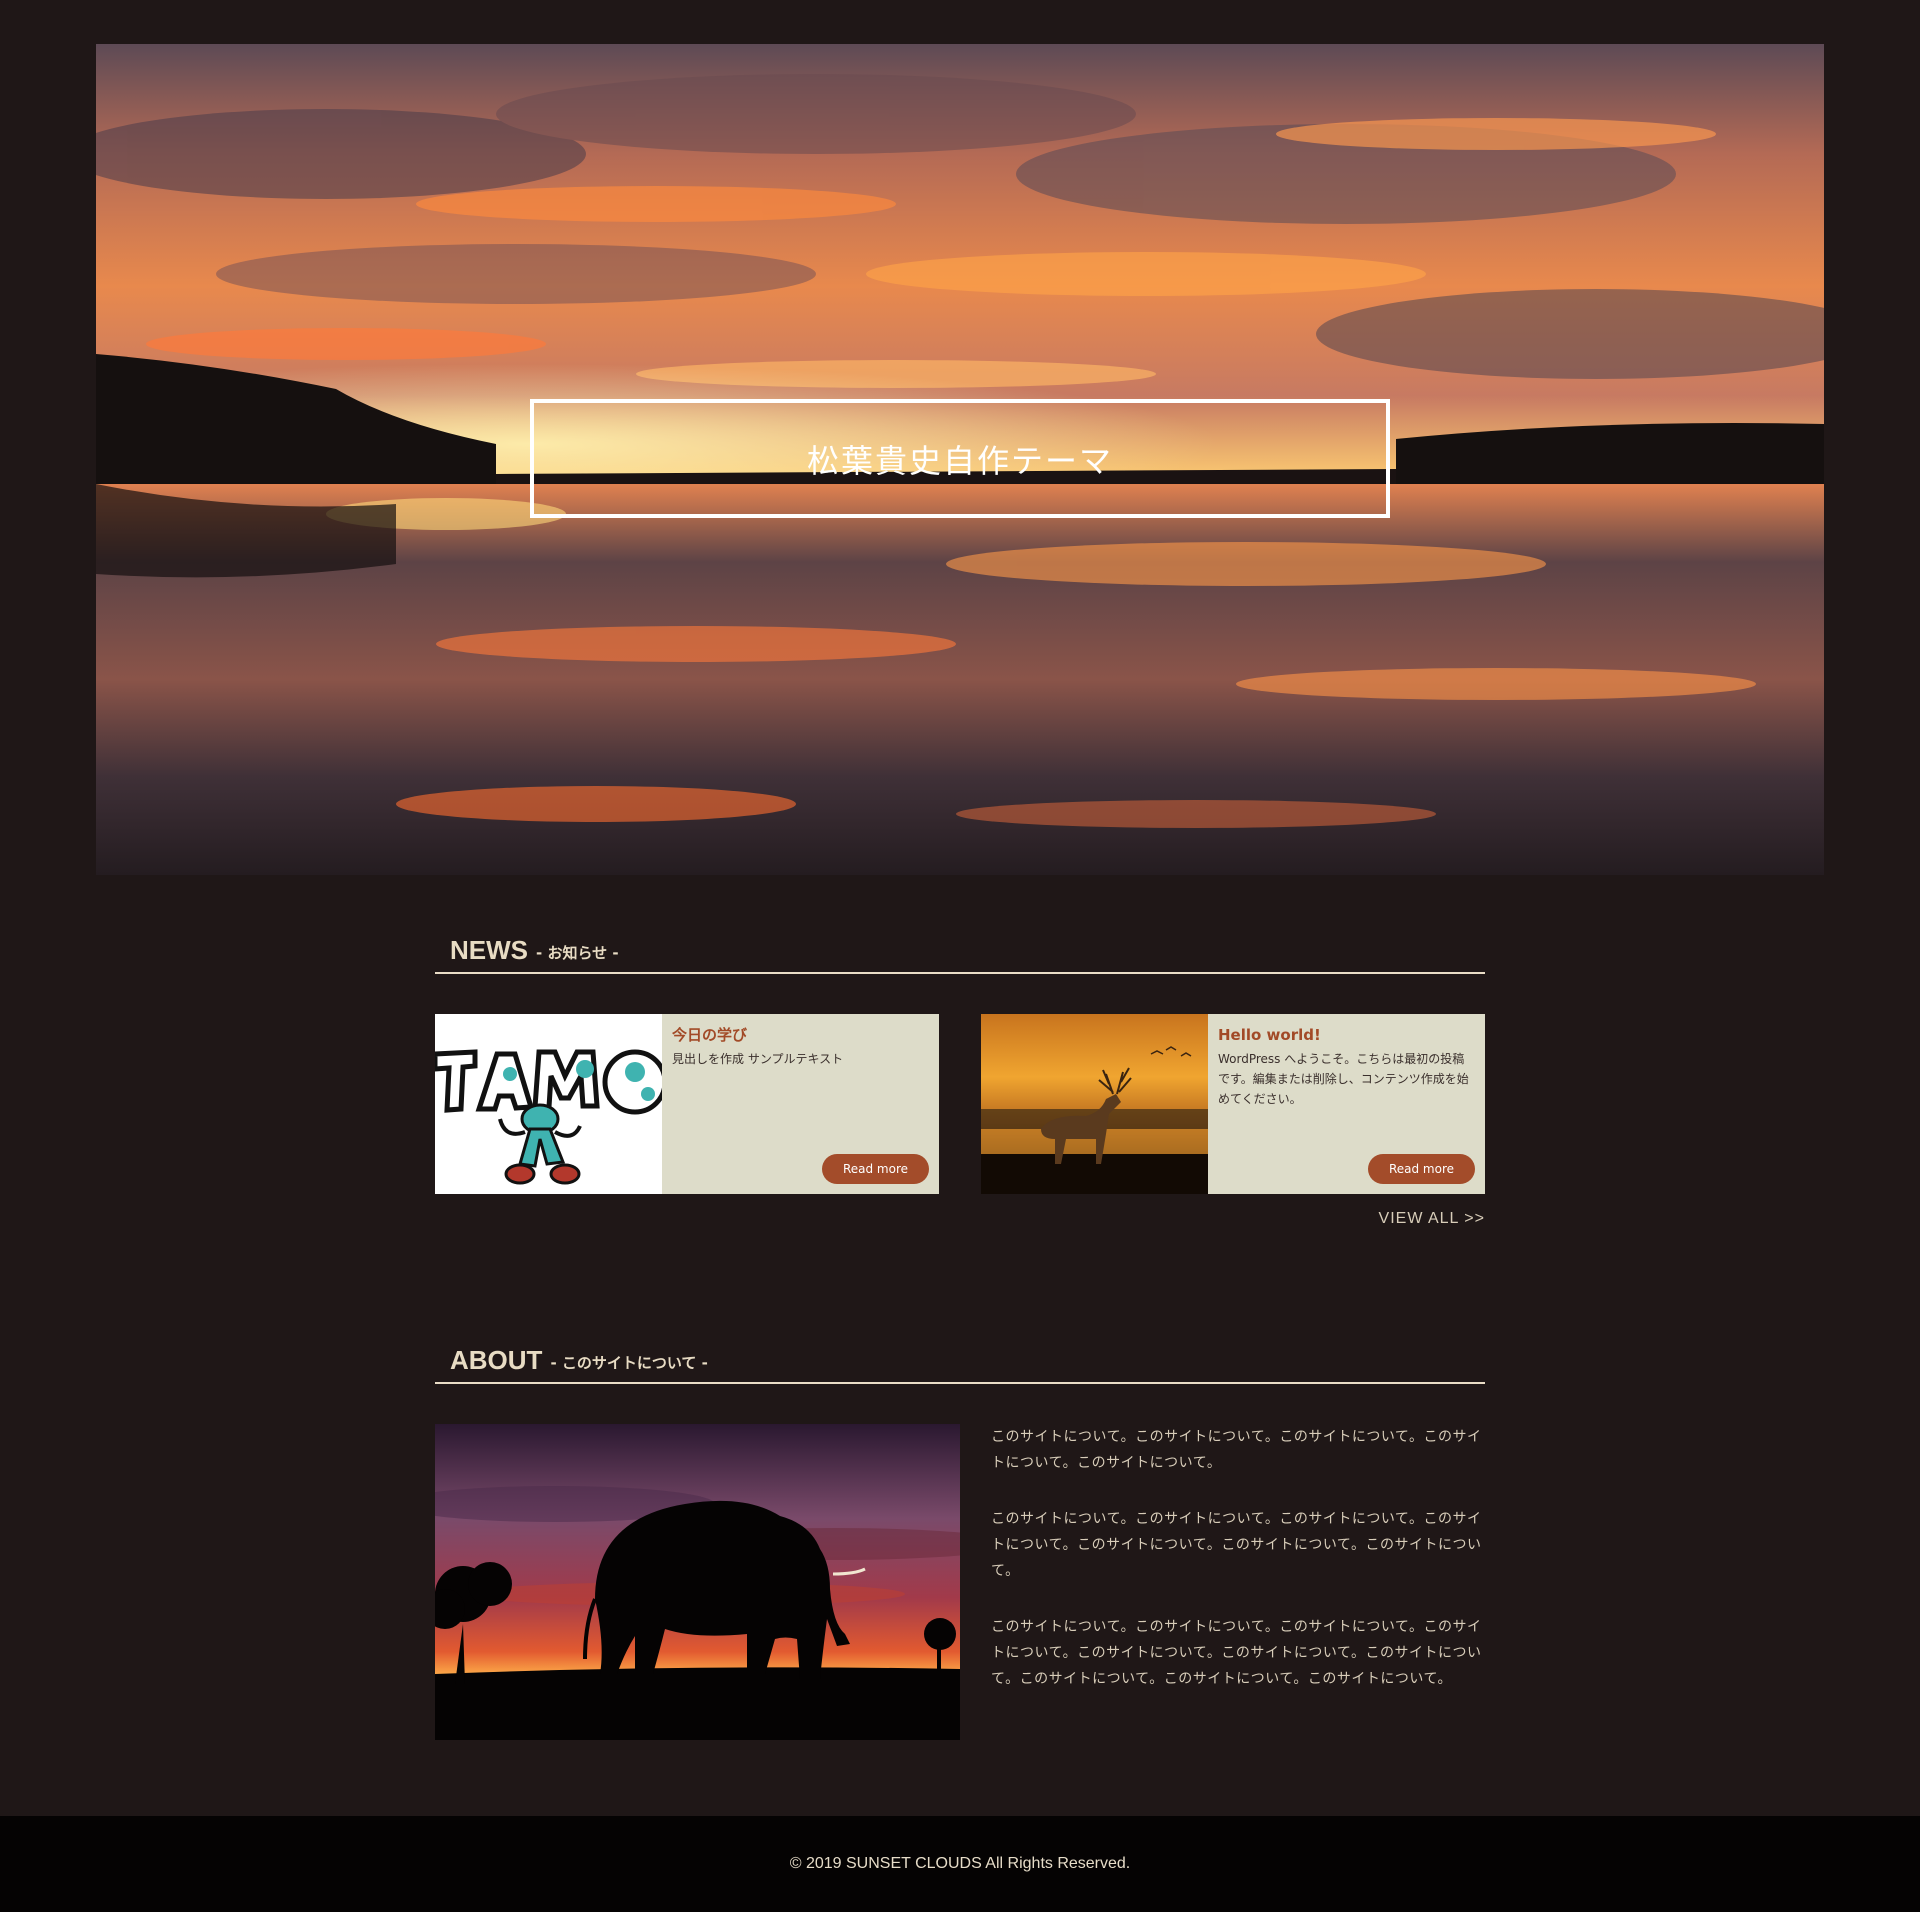  I want to click on view-all-link: VIEW ALL >>, so click(1432, 1219).